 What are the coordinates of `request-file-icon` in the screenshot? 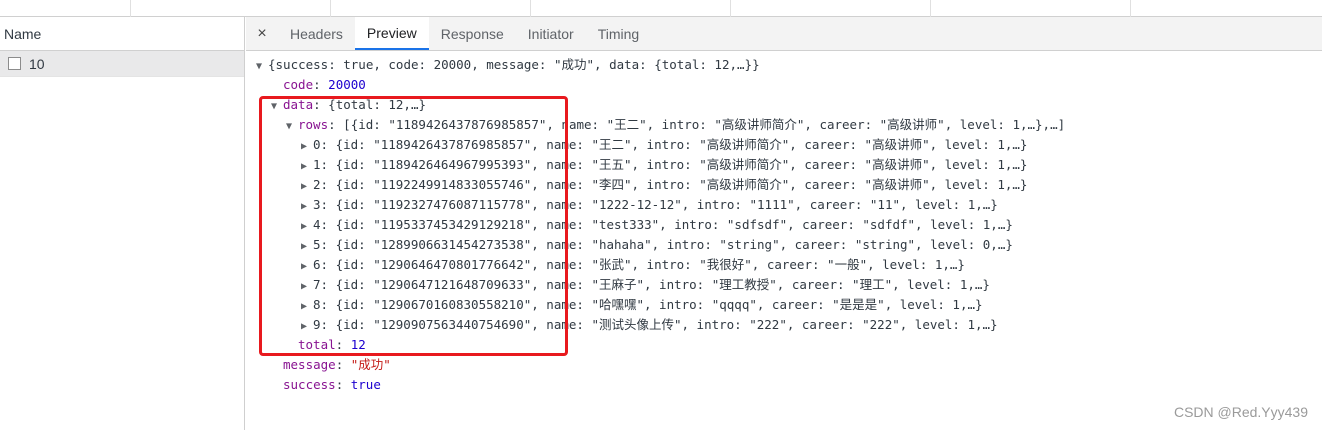 It's located at (14, 63).